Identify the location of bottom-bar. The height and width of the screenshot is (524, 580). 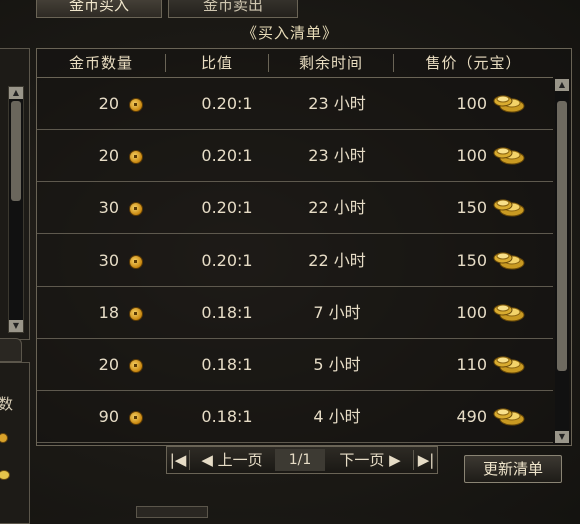
(172, 512).